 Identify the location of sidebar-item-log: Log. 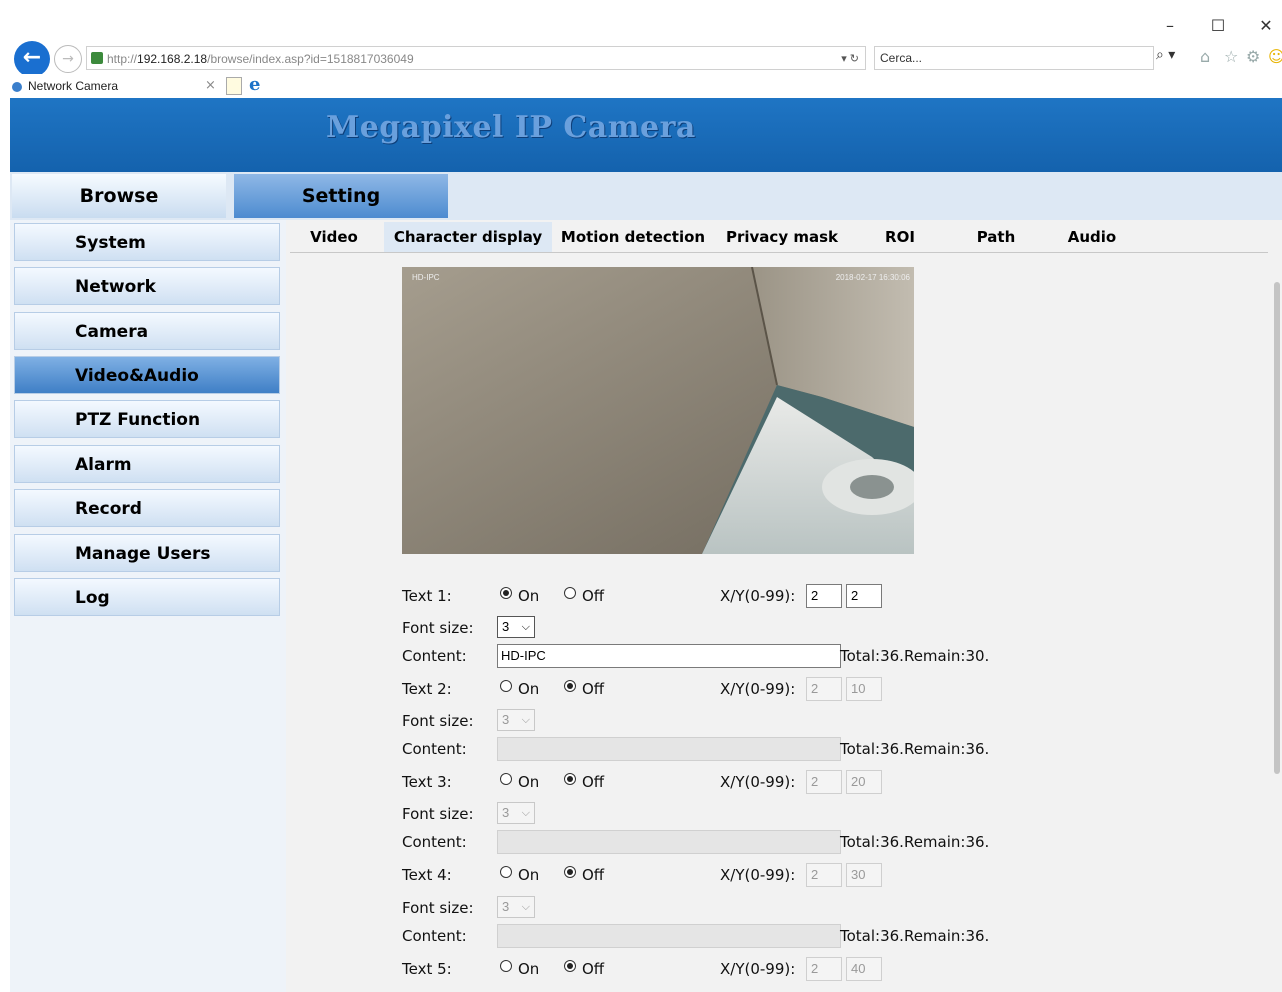
(147, 597).